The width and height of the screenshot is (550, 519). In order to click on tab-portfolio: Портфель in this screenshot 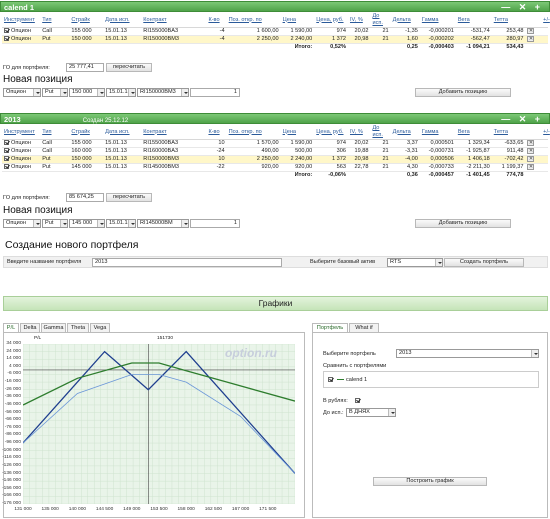, I will do `click(330, 327)`.